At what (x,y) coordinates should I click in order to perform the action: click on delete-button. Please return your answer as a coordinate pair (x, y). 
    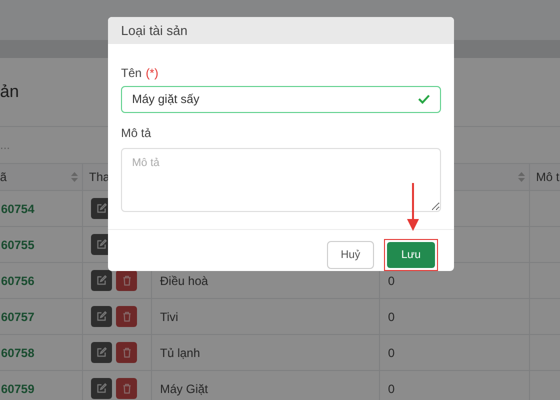
    Looking at the image, I should click on (126, 280).